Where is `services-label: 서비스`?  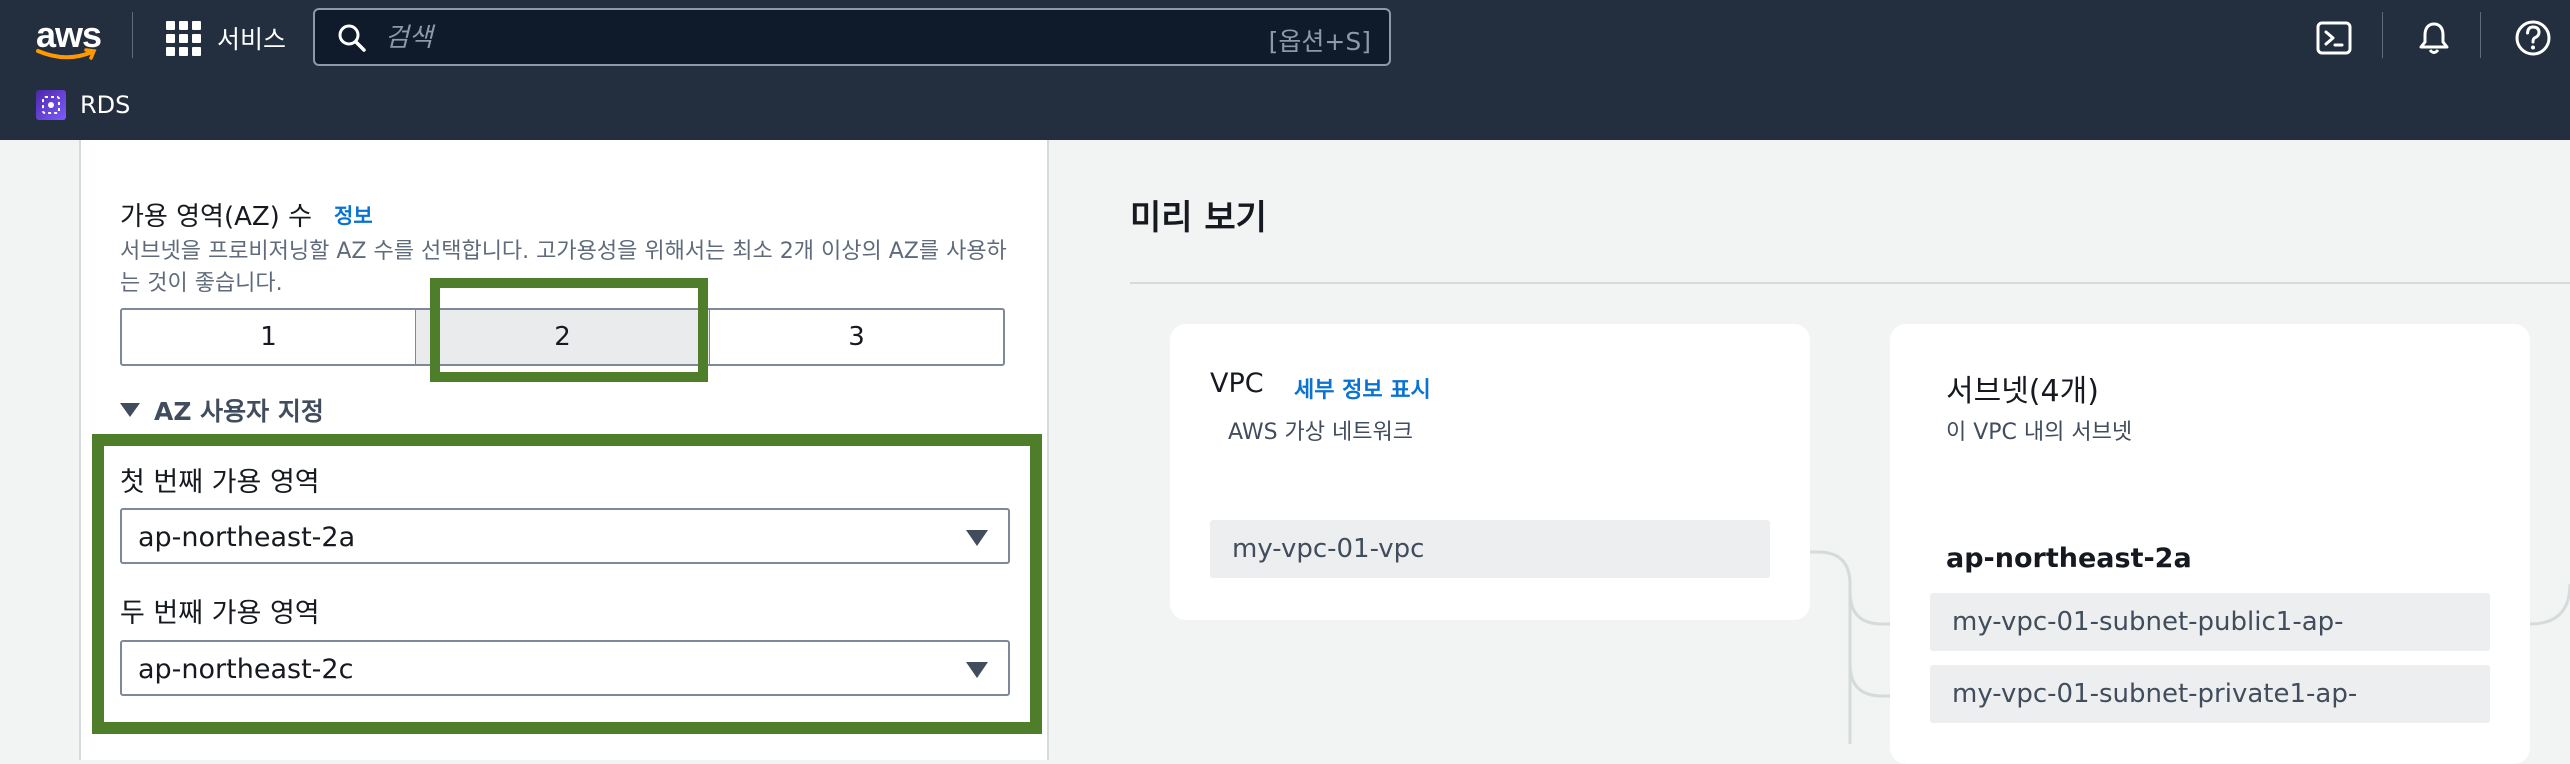 services-label: 서비스 is located at coordinates (252, 39).